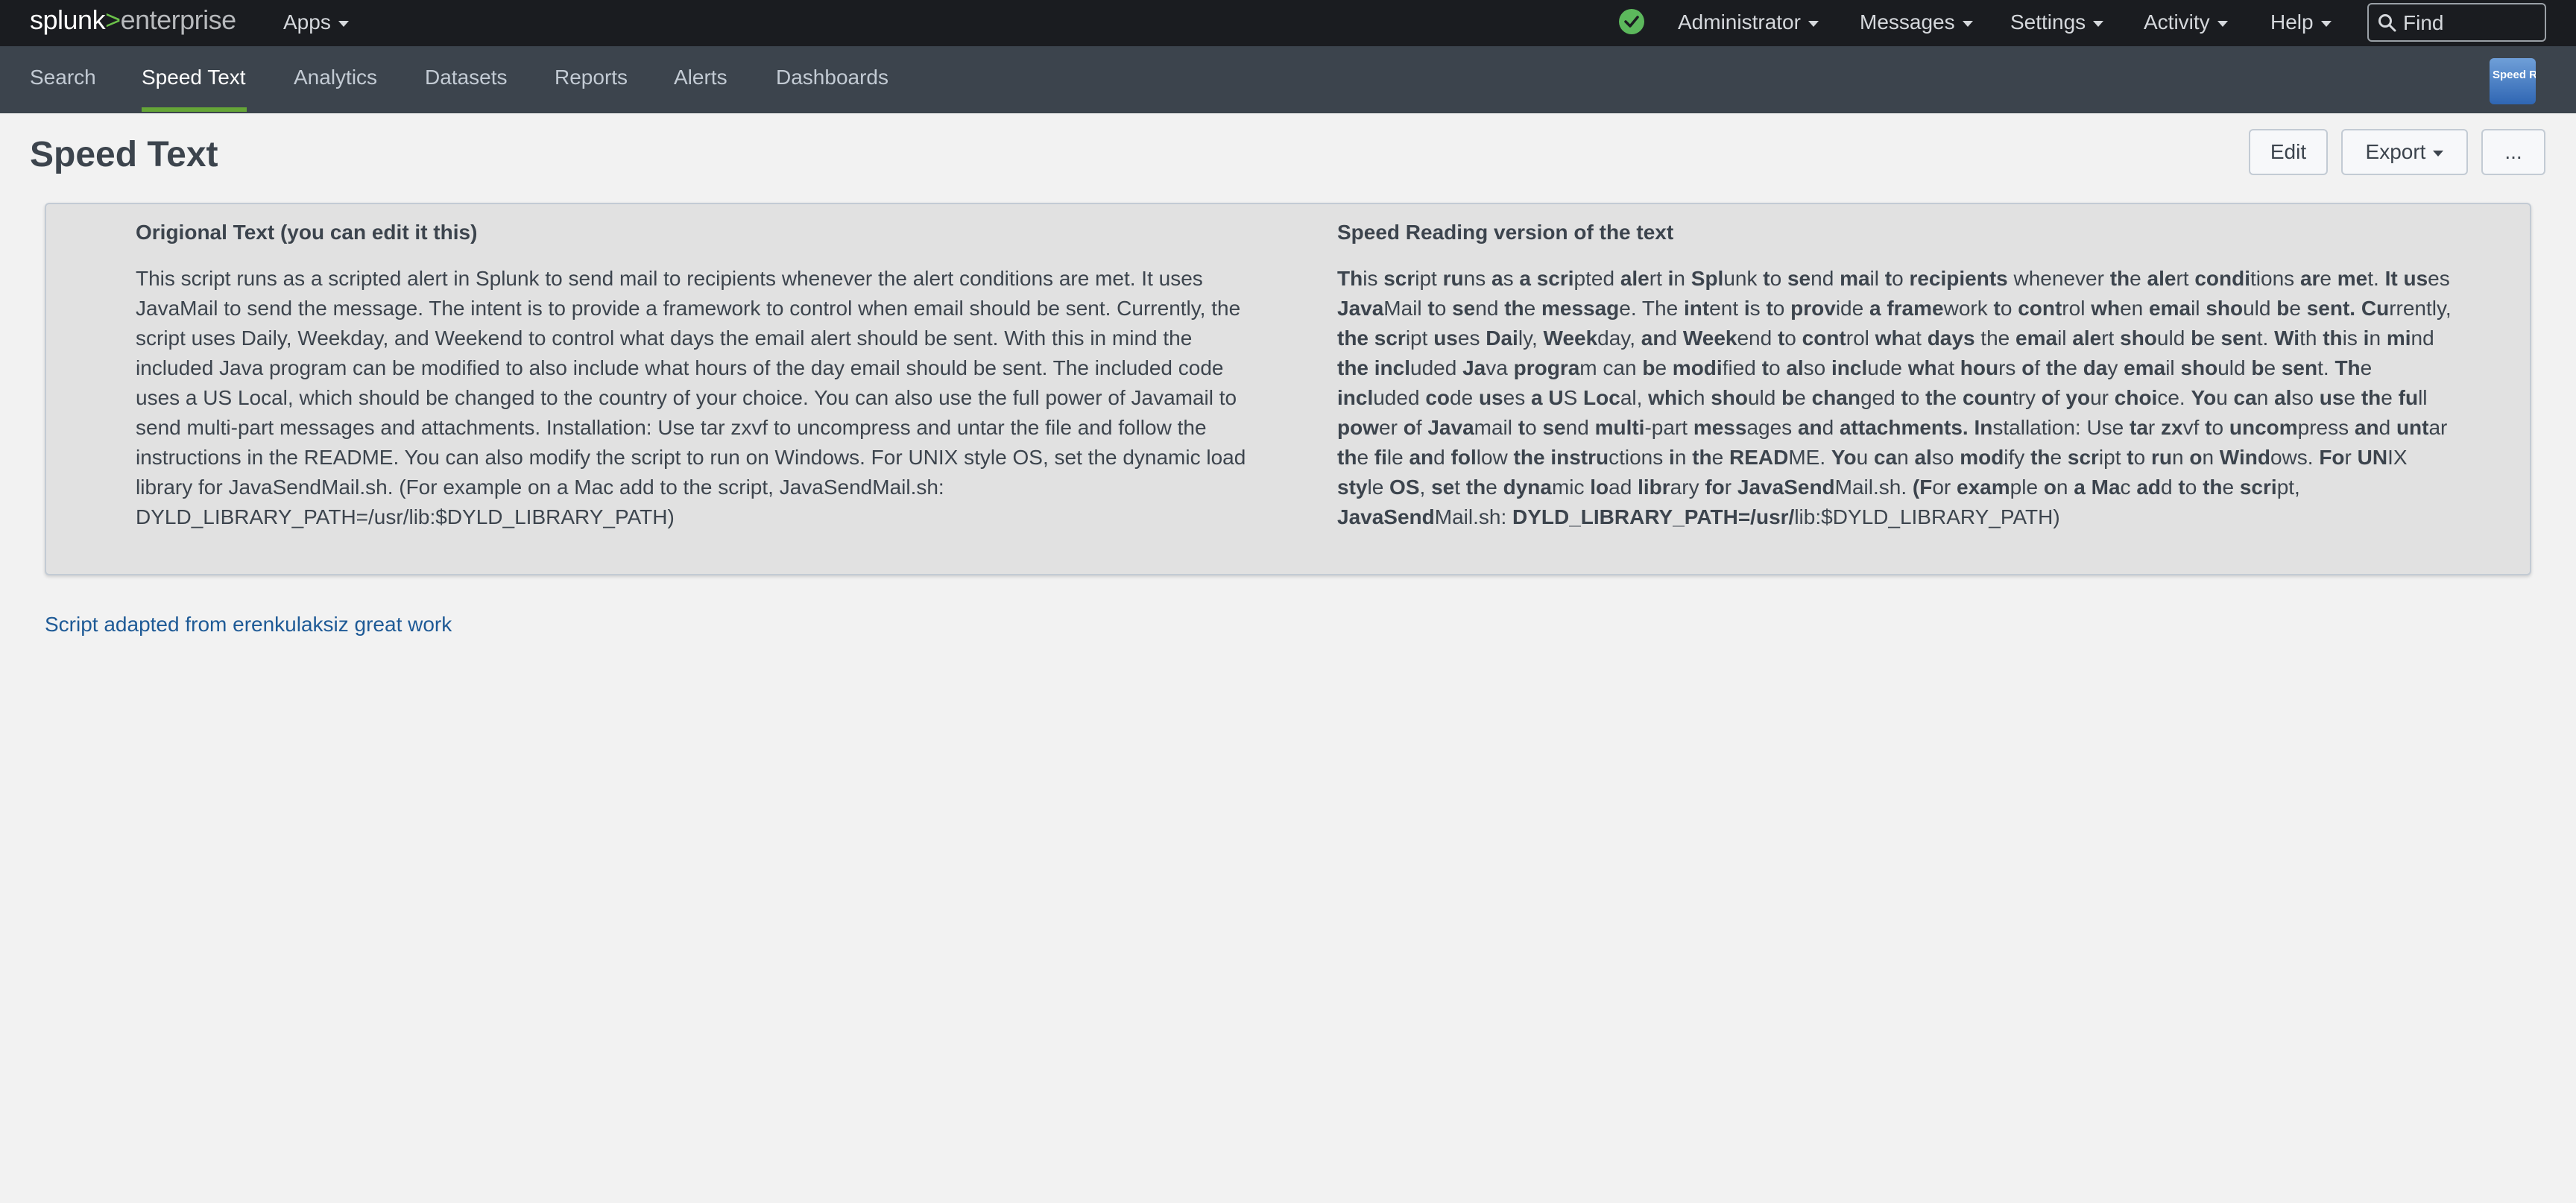  What do you see at coordinates (1672, 457) in the screenshot?
I see `speed-bold-segment: i` at bounding box center [1672, 457].